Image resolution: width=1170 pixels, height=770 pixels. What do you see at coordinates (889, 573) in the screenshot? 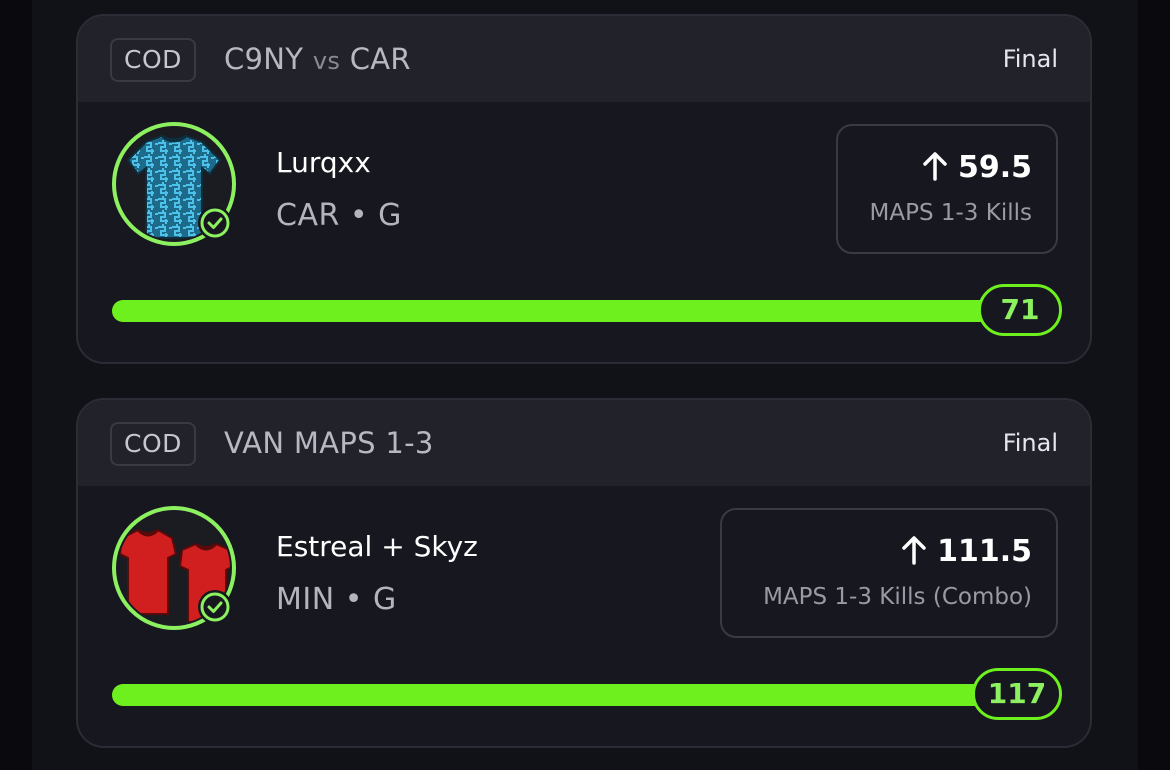
I see `line-box: 111.5 MAPS 1-3 Kills (Combo)` at bounding box center [889, 573].